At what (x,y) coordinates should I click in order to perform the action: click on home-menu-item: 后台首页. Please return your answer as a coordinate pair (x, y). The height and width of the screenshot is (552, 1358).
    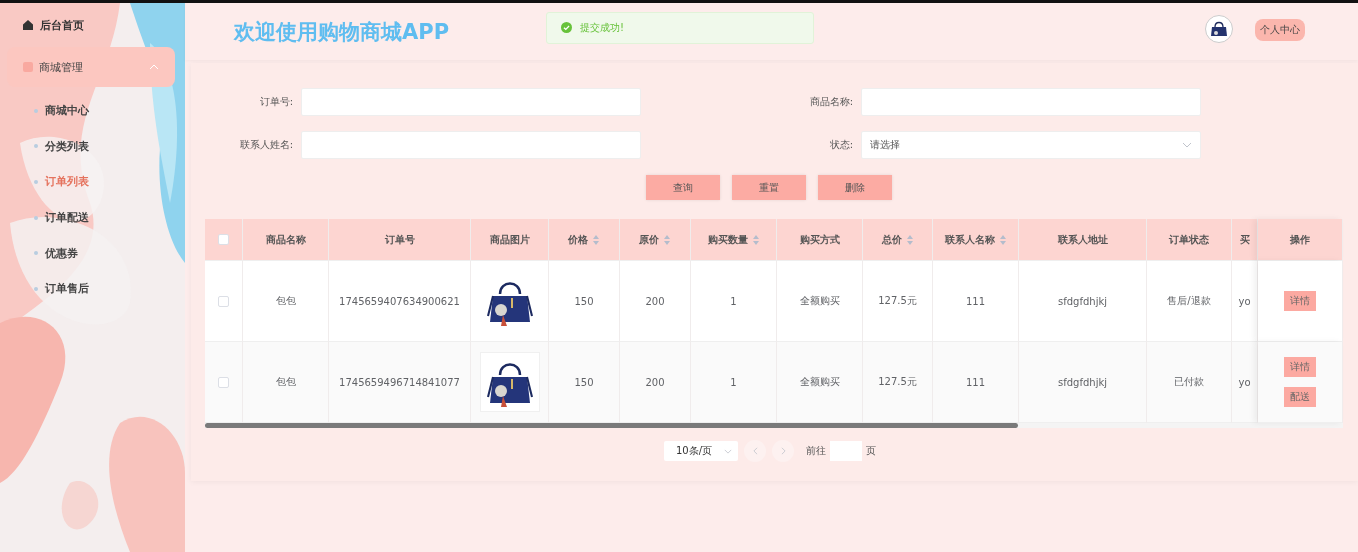
    Looking at the image, I should click on (92, 25).